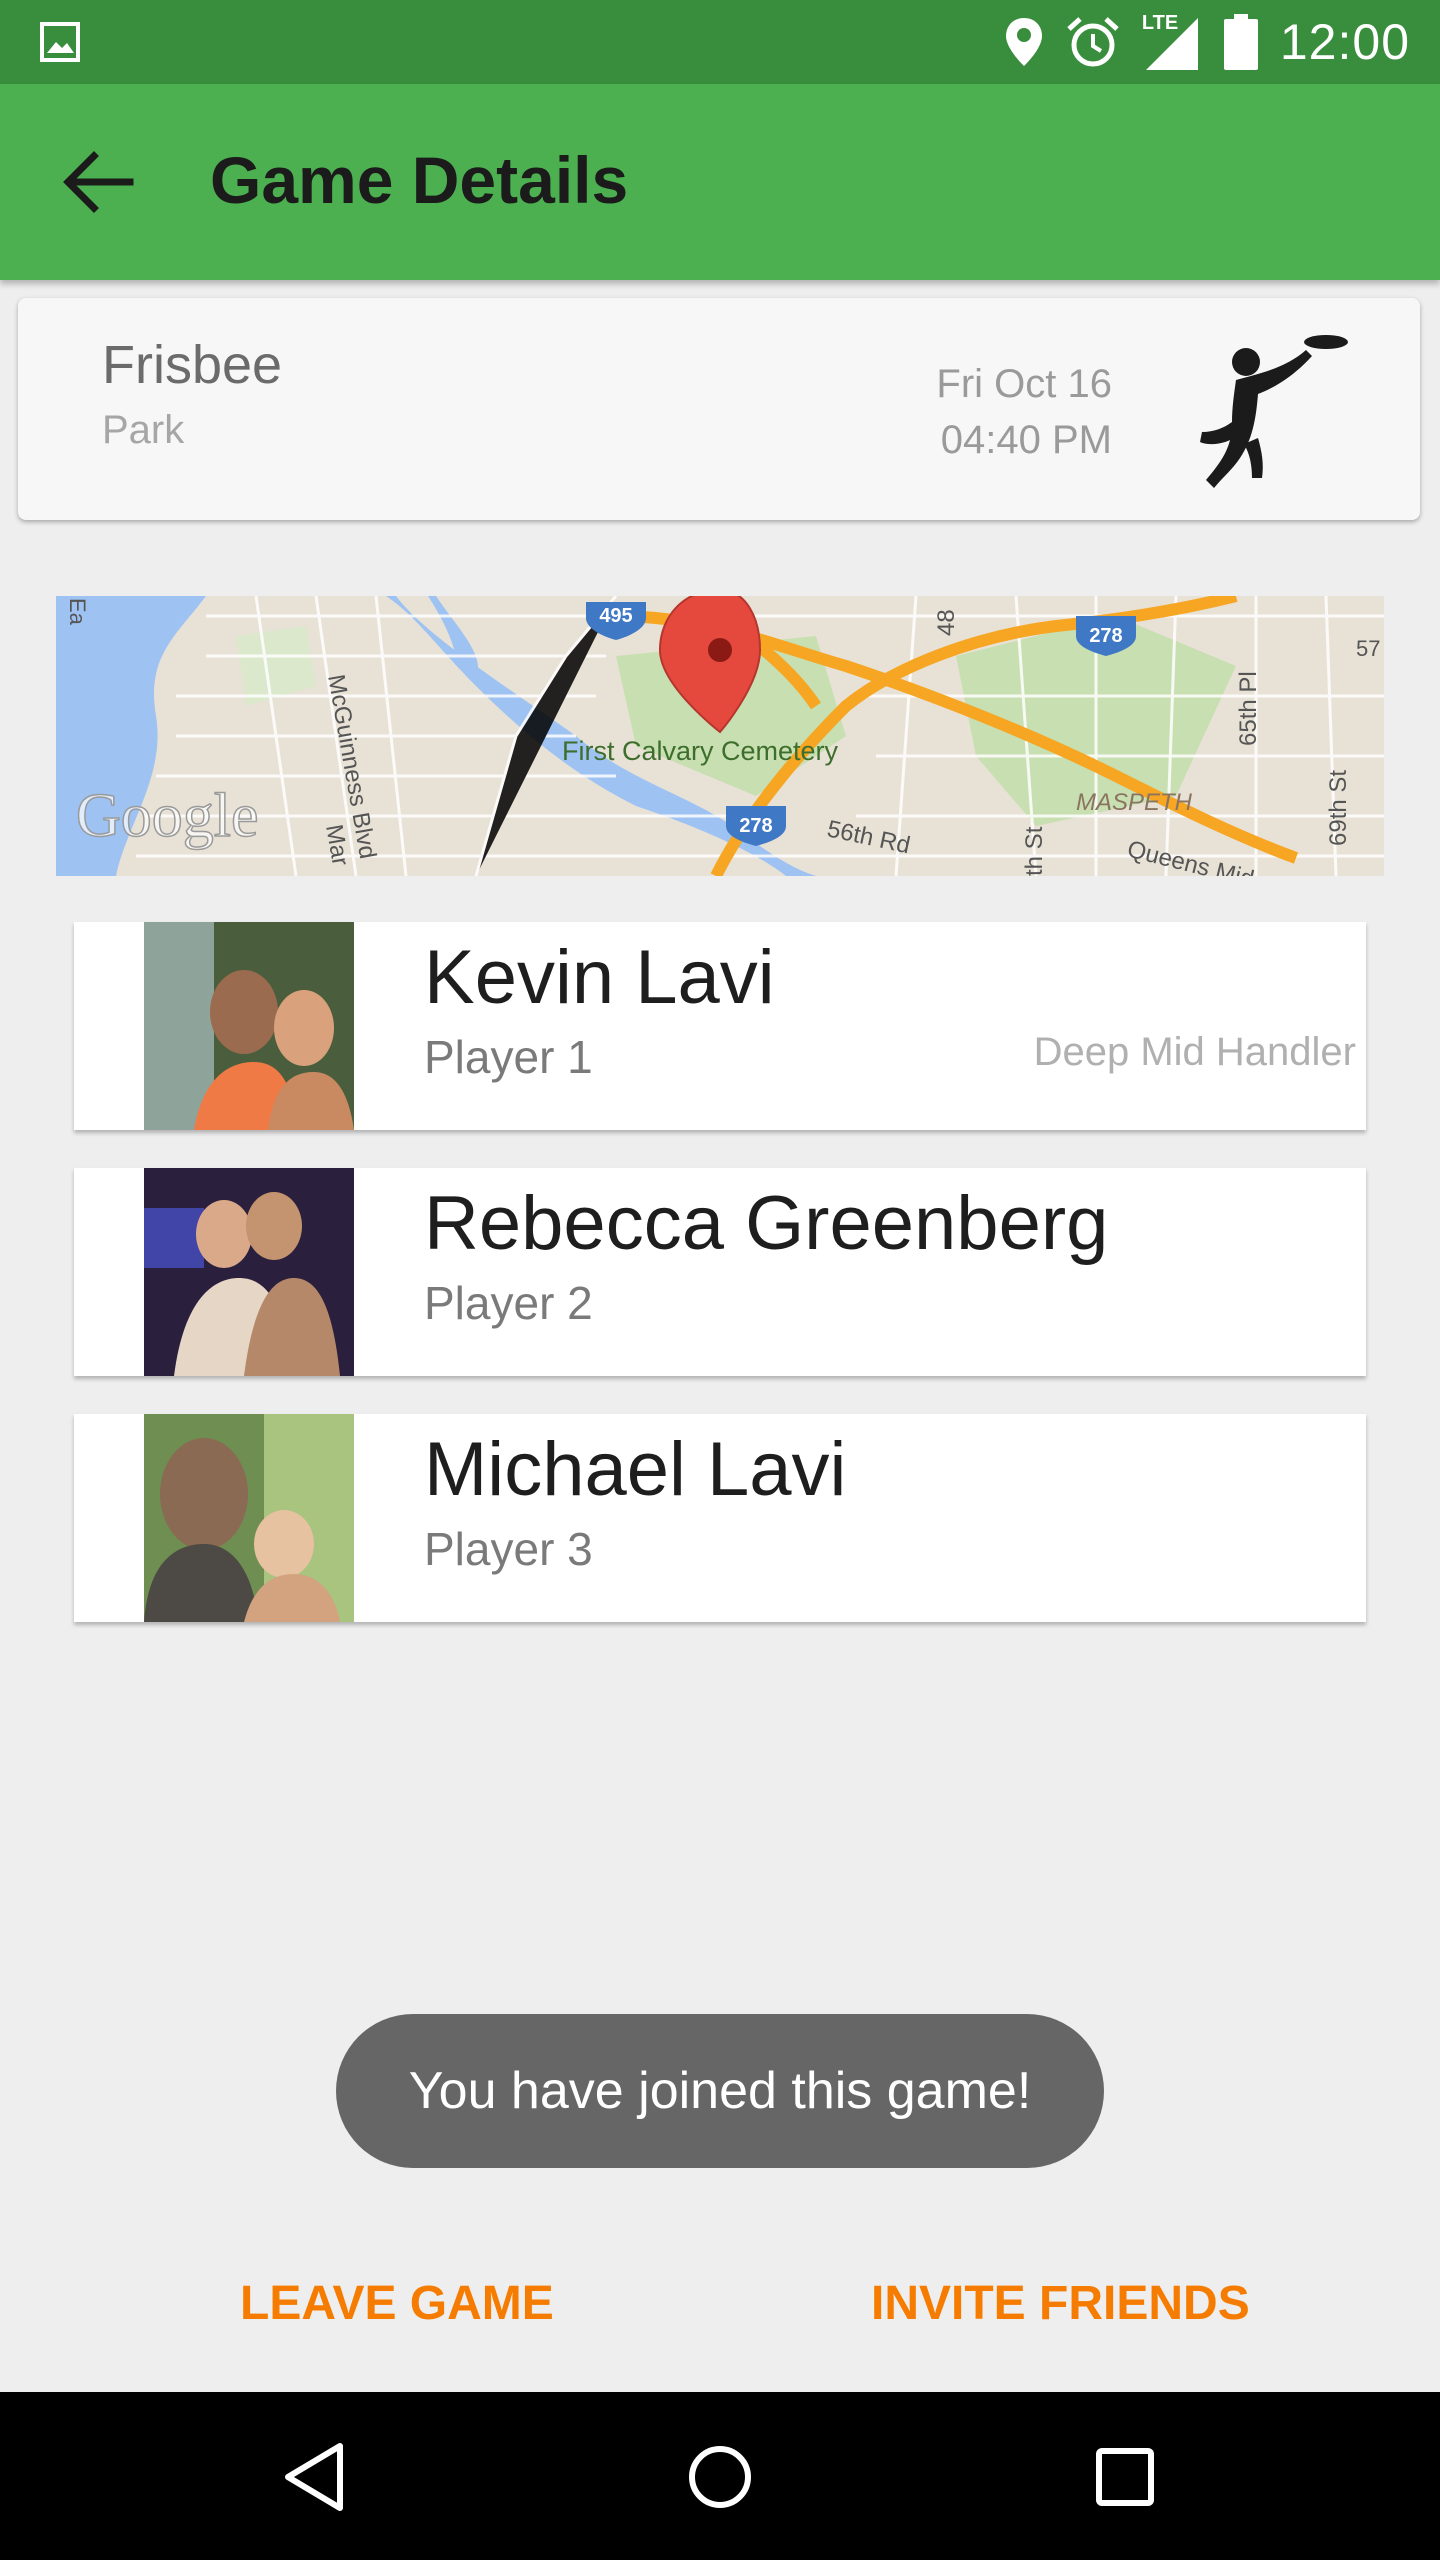 Image resolution: width=1440 pixels, height=2560 pixels. I want to click on invite-friends-button: INVITE FRIENDS, so click(1060, 2303).